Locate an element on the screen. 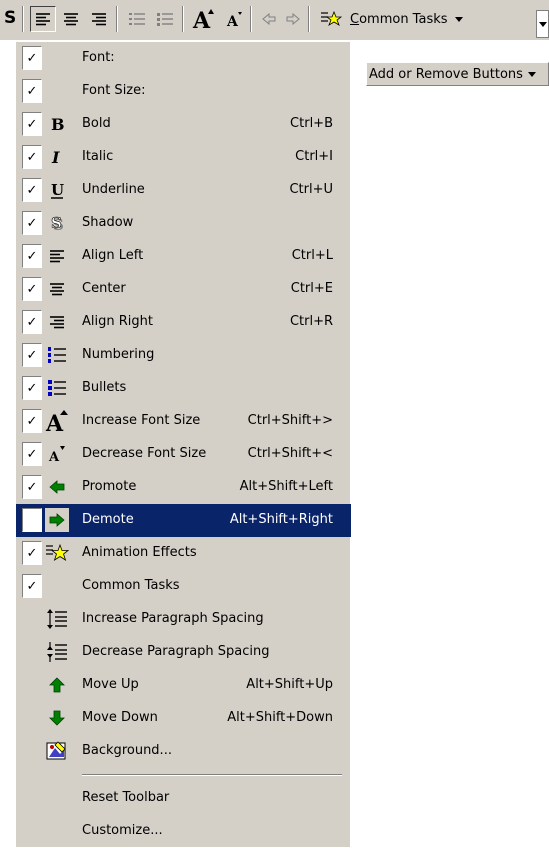  menu-item-animation-effects: ✓ Animation Effects is located at coordinates (183, 553).